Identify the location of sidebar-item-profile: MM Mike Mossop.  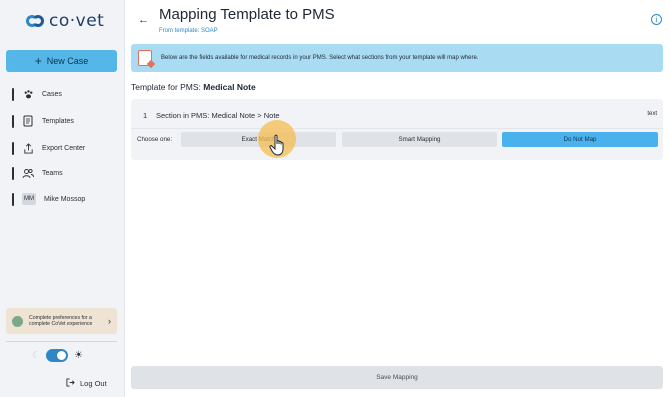
(48, 199).